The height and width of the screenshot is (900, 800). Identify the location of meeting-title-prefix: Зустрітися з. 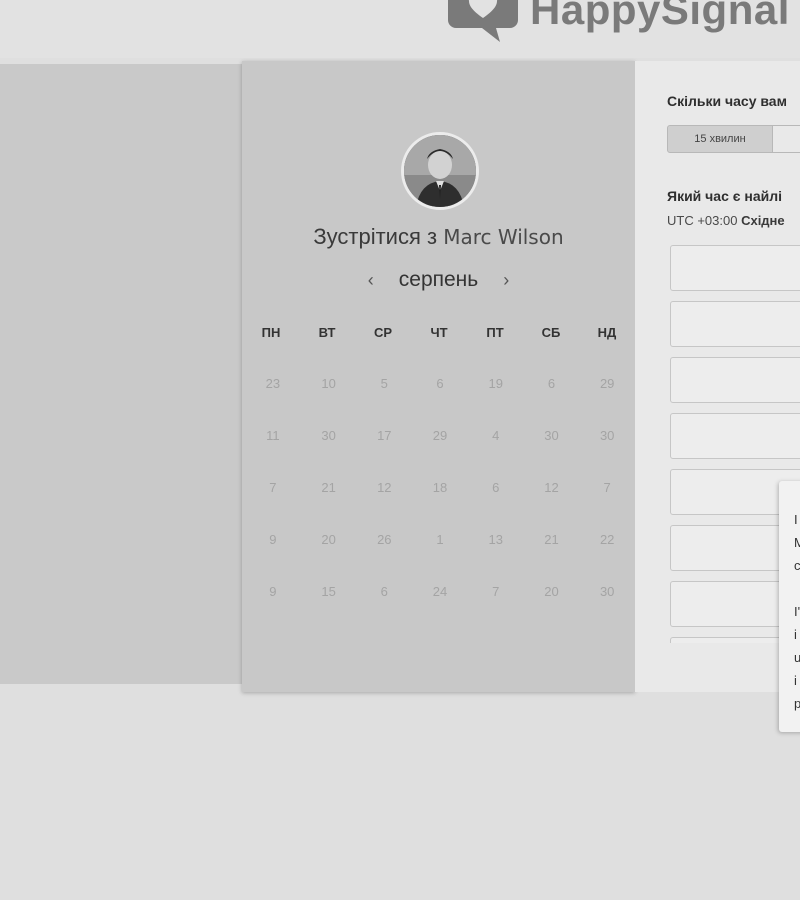
(375, 236).